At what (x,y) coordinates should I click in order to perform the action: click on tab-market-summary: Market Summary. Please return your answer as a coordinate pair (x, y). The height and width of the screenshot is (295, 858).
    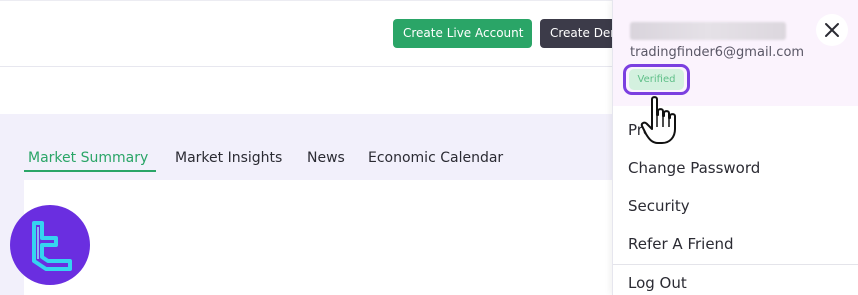
    Looking at the image, I should click on (88, 158).